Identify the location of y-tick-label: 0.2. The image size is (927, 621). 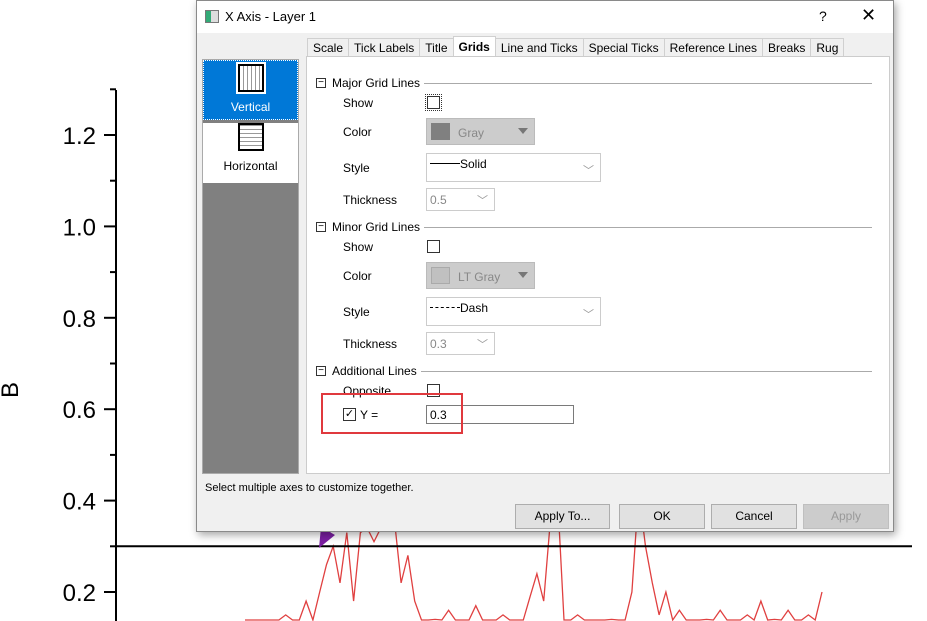
(79, 593).